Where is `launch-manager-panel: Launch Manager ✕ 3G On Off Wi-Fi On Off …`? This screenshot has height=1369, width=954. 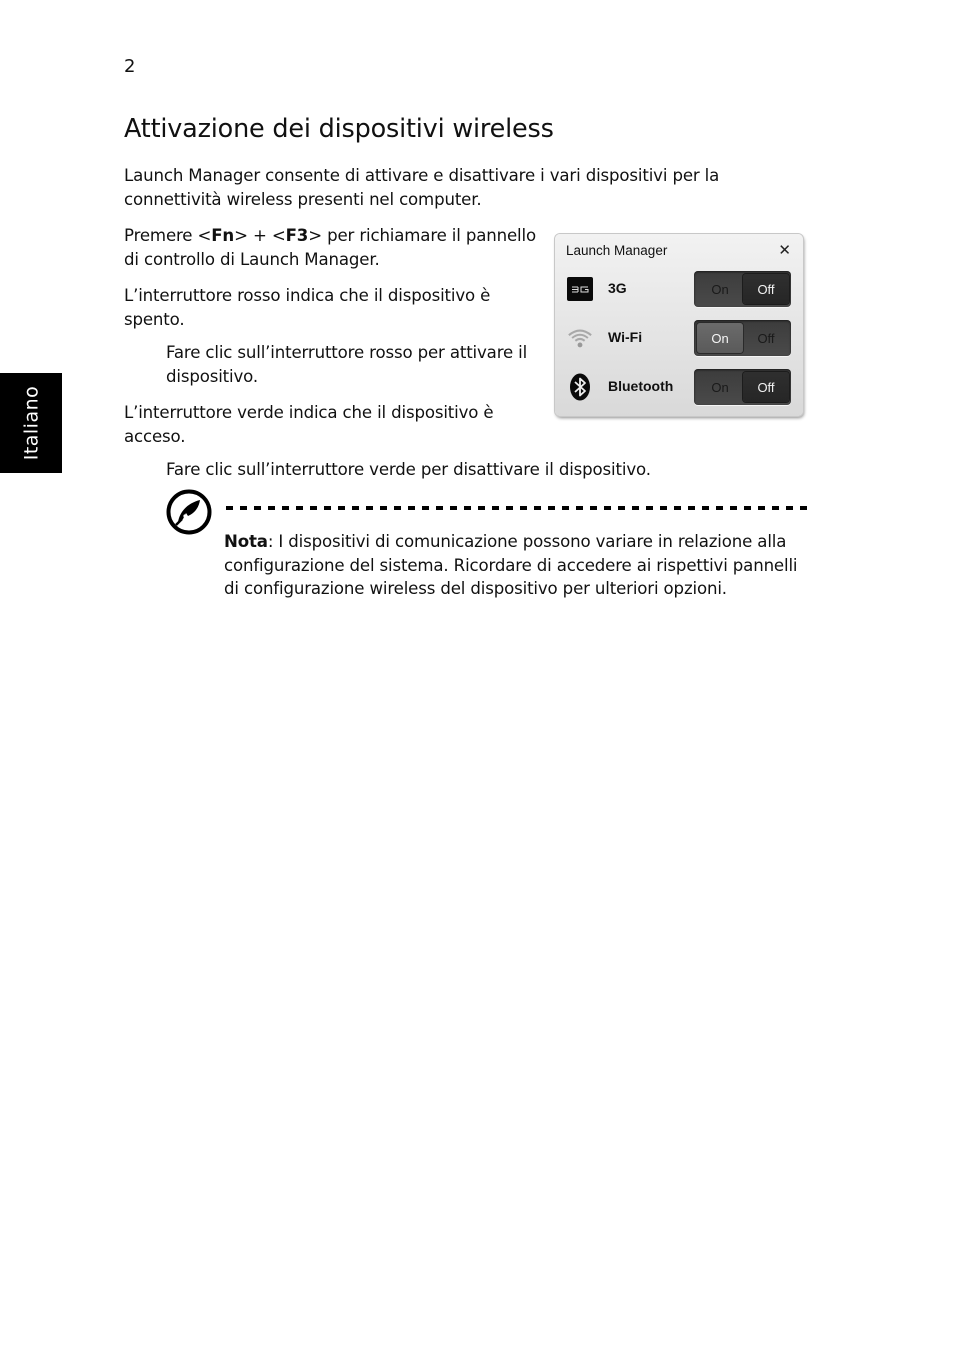
launch-manager-panel: Launch Manager ✕ 3G On Off Wi-Fi On Off … is located at coordinates (679, 325).